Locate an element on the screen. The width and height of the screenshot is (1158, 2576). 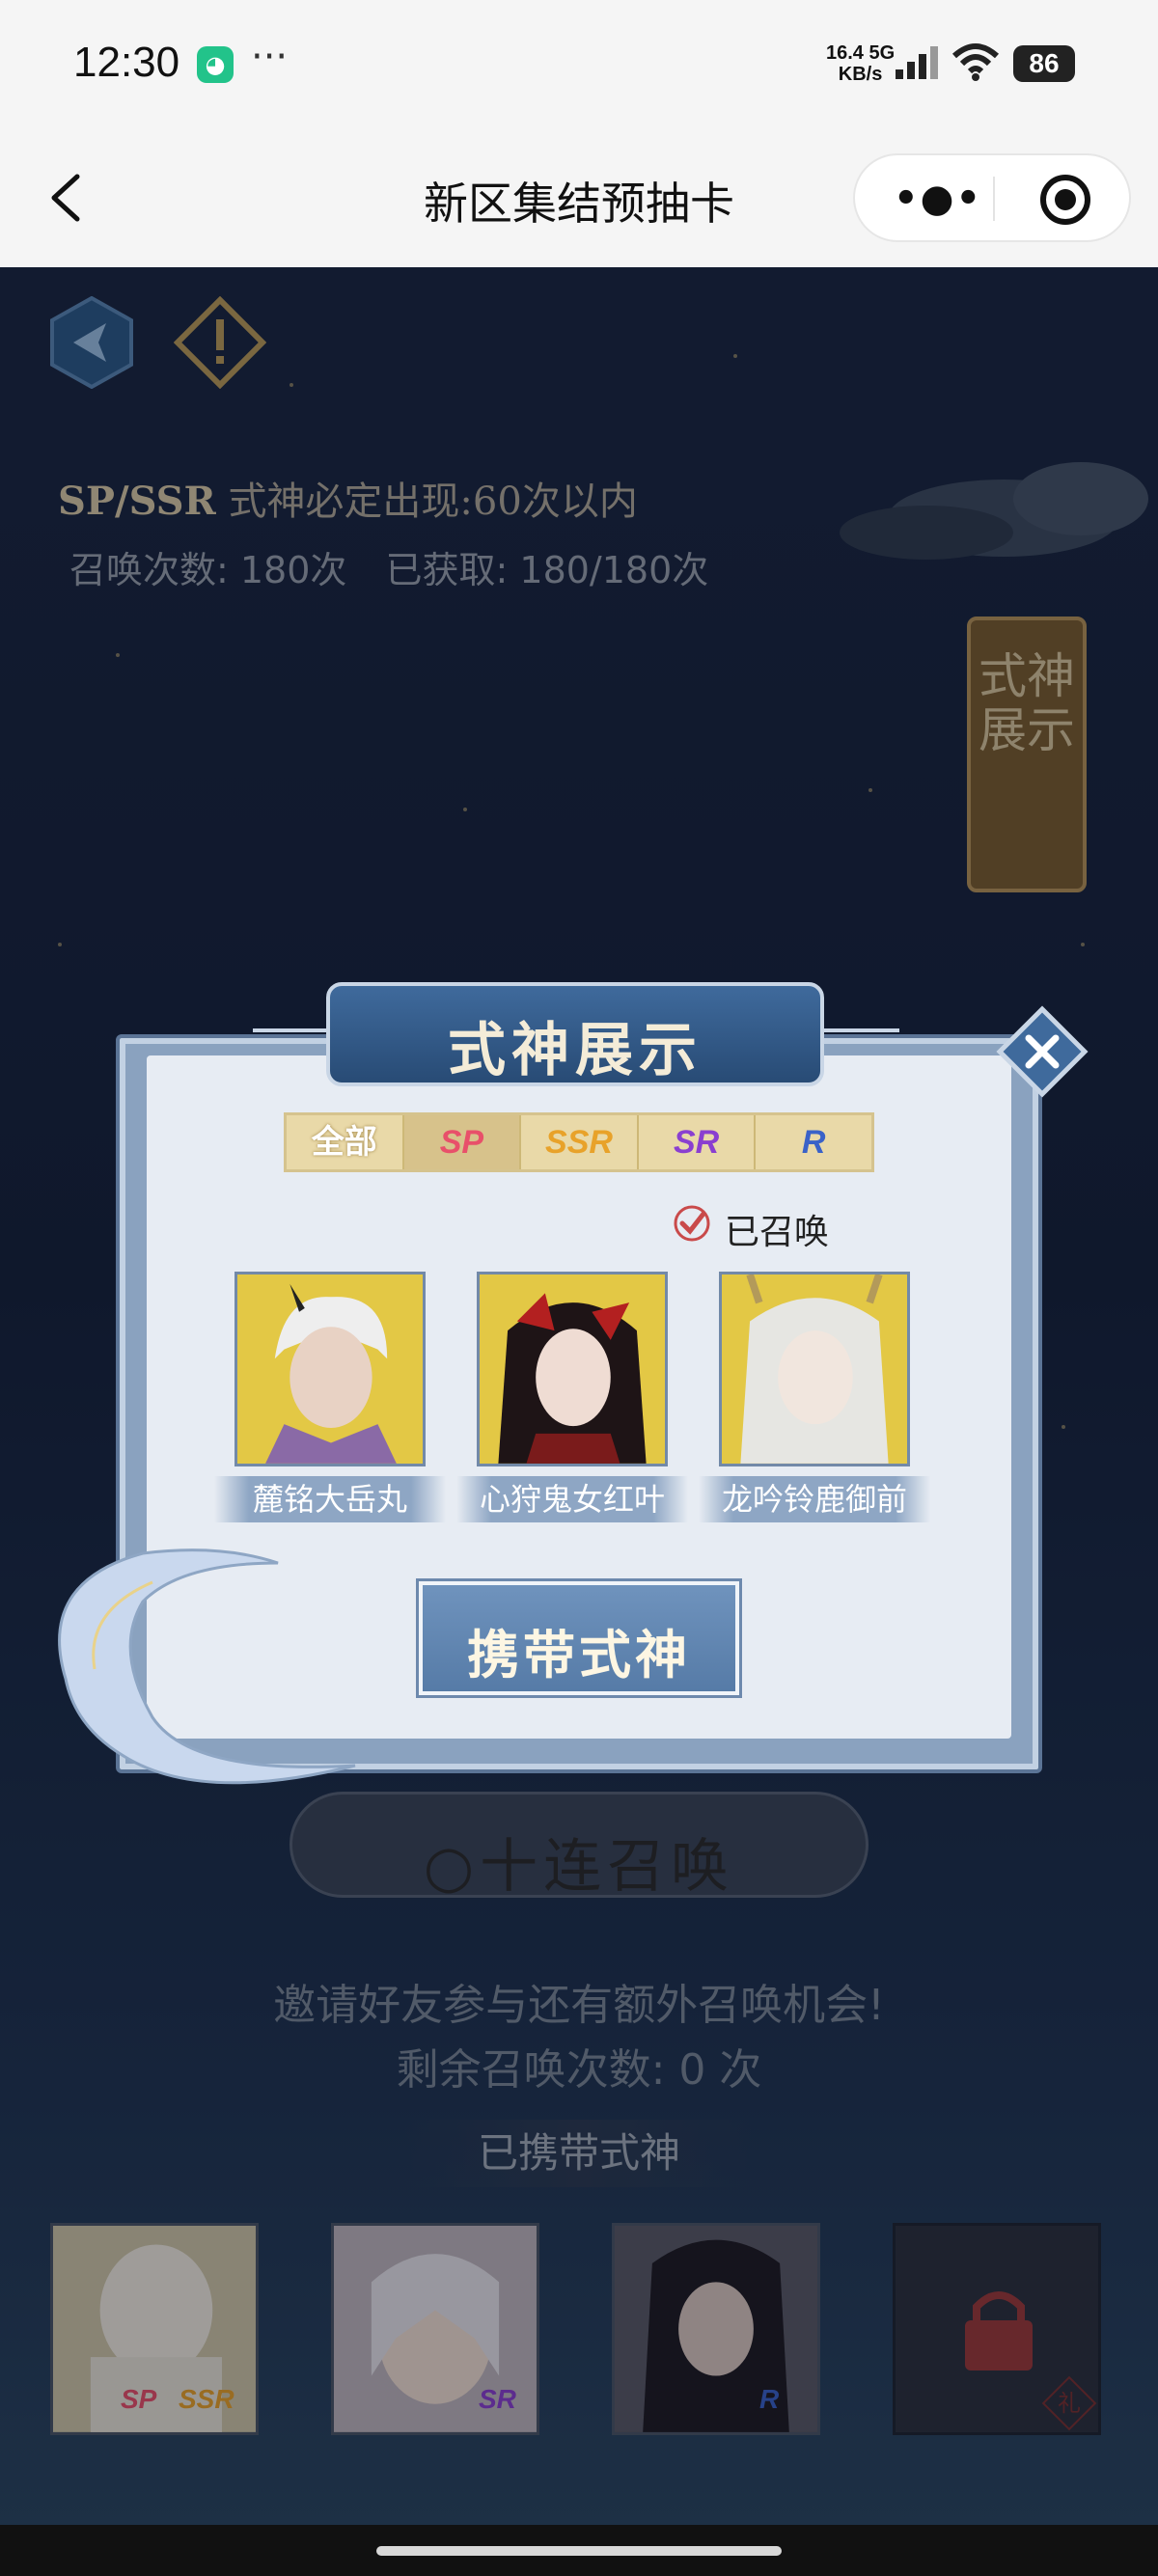
capsule-divider is located at coordinates (994, 199).